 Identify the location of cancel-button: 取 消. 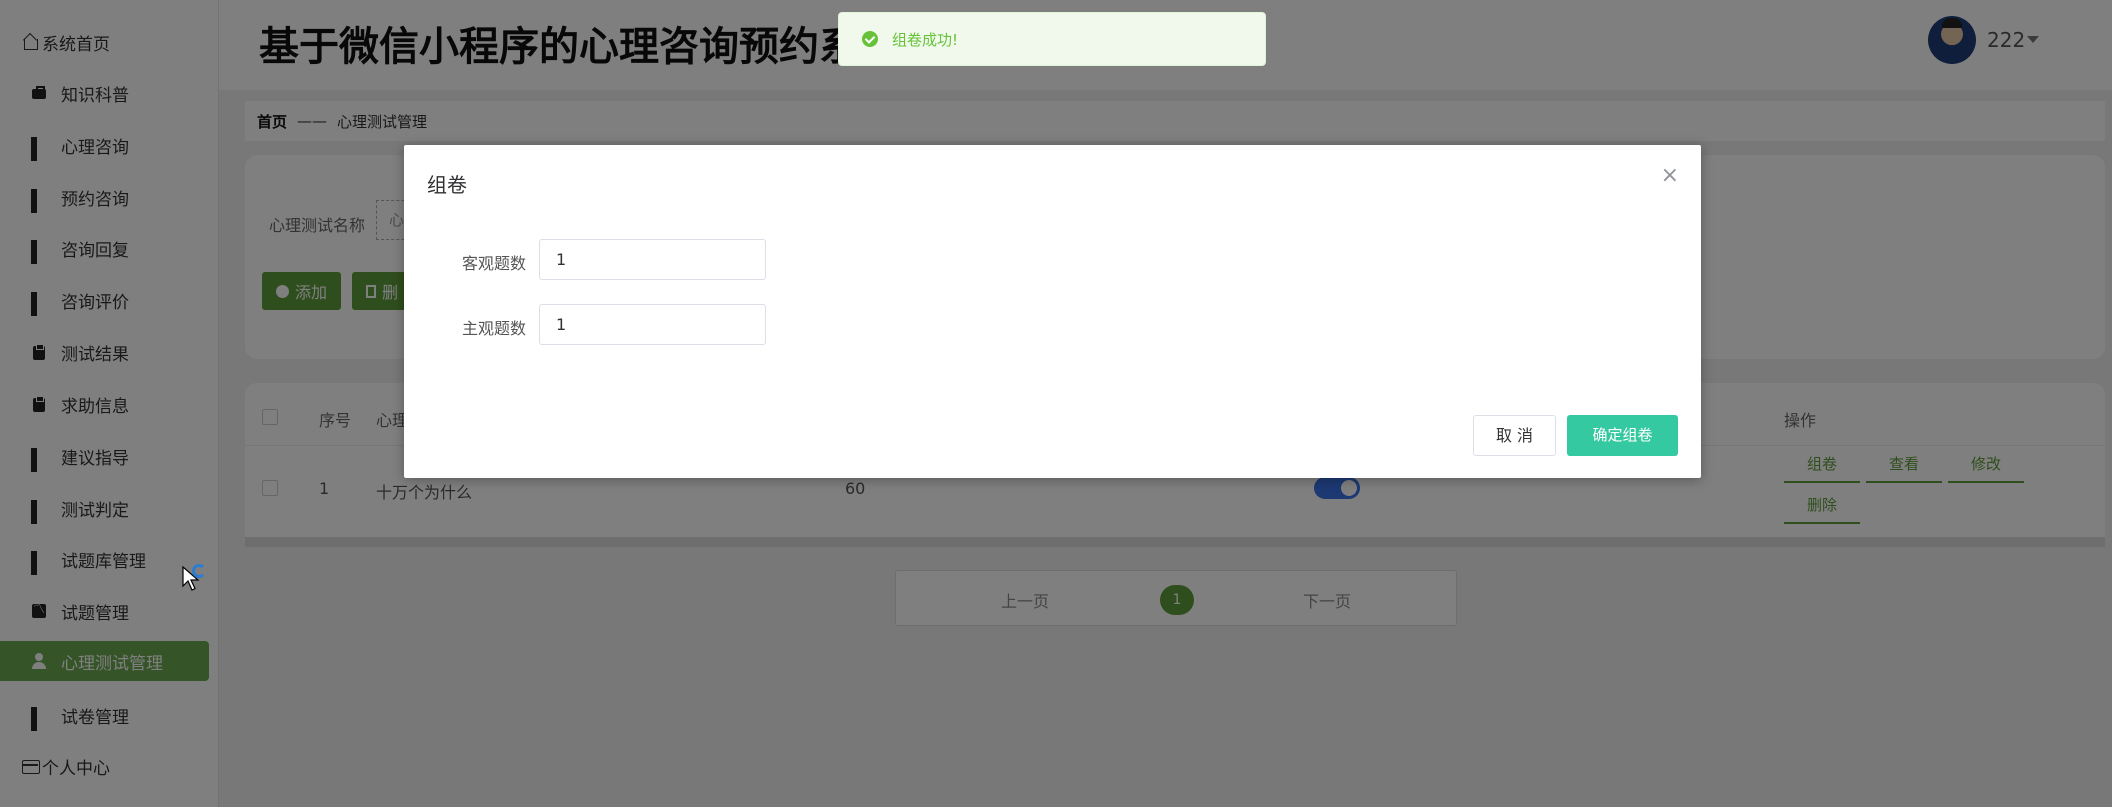
(1514, 435).